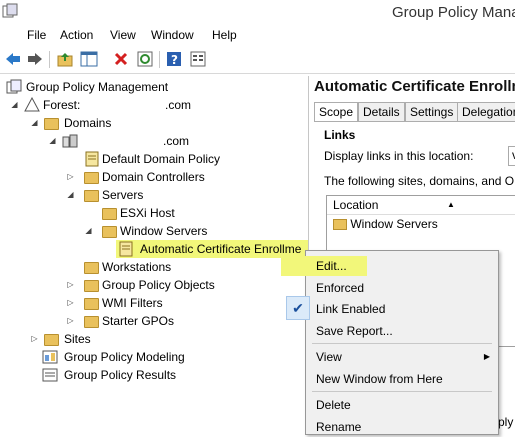  I want to click on menu-file: File, so click(36, 35).